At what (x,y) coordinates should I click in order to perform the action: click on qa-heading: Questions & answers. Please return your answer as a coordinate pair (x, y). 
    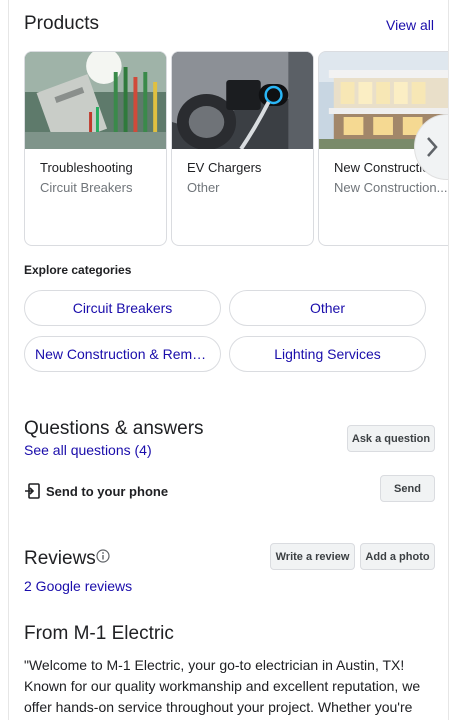
    Looking at the image, I should click on (114, 428).